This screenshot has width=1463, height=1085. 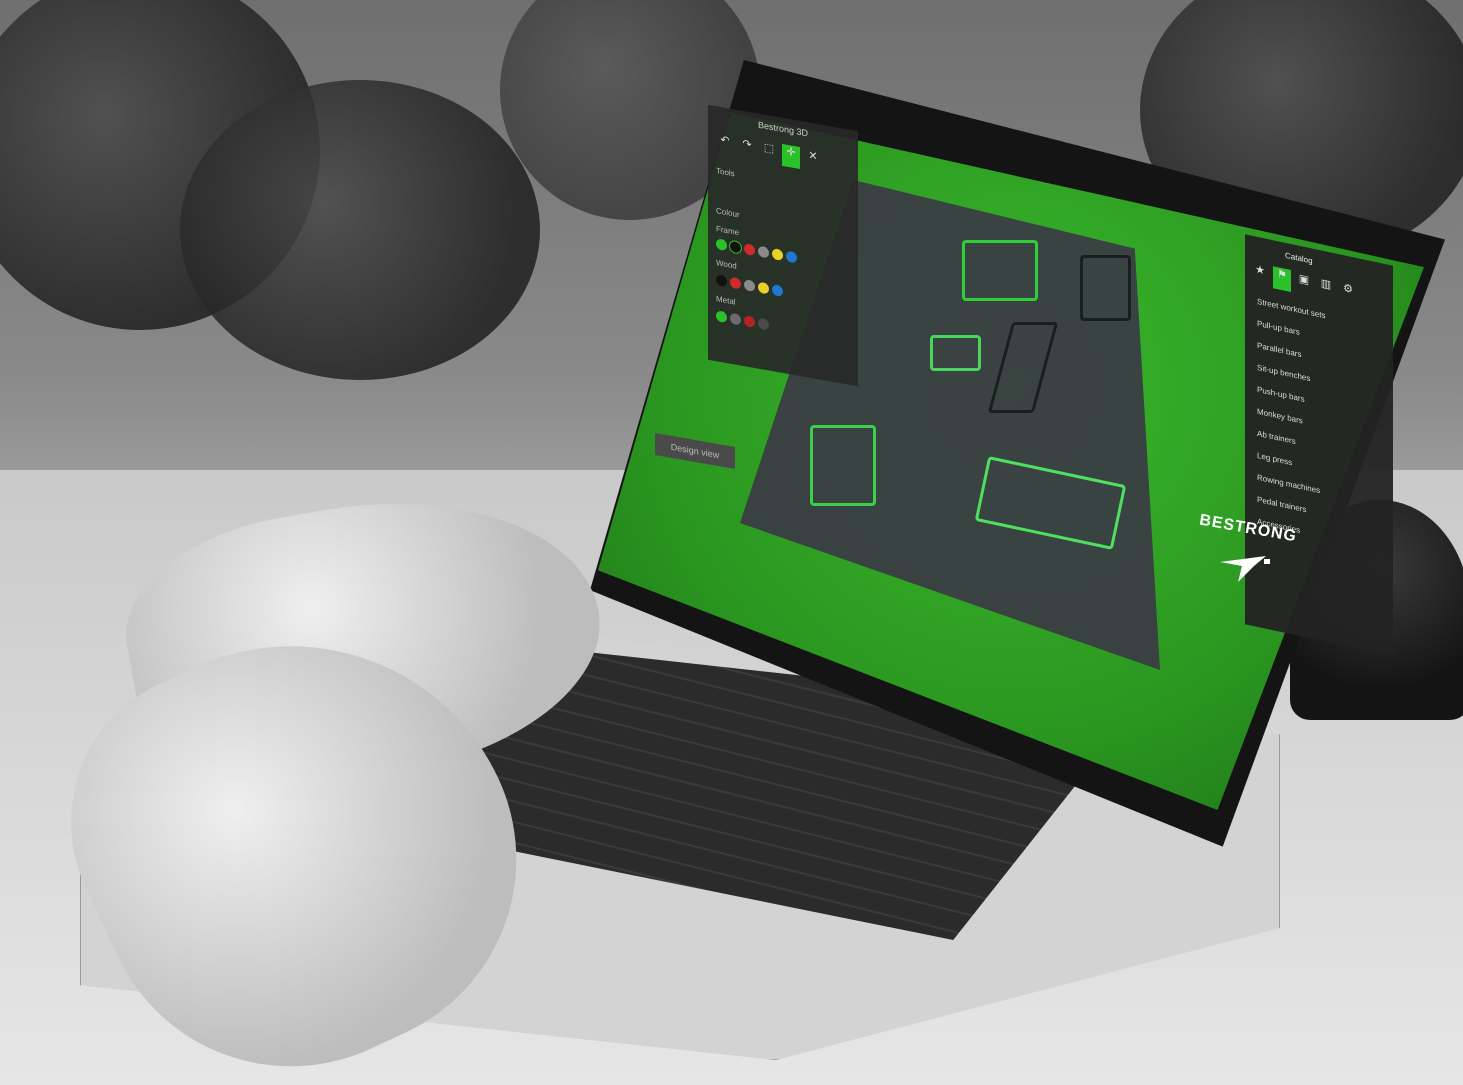 I want to click on favorites-icon: ★, so click(x=1260, y=275).